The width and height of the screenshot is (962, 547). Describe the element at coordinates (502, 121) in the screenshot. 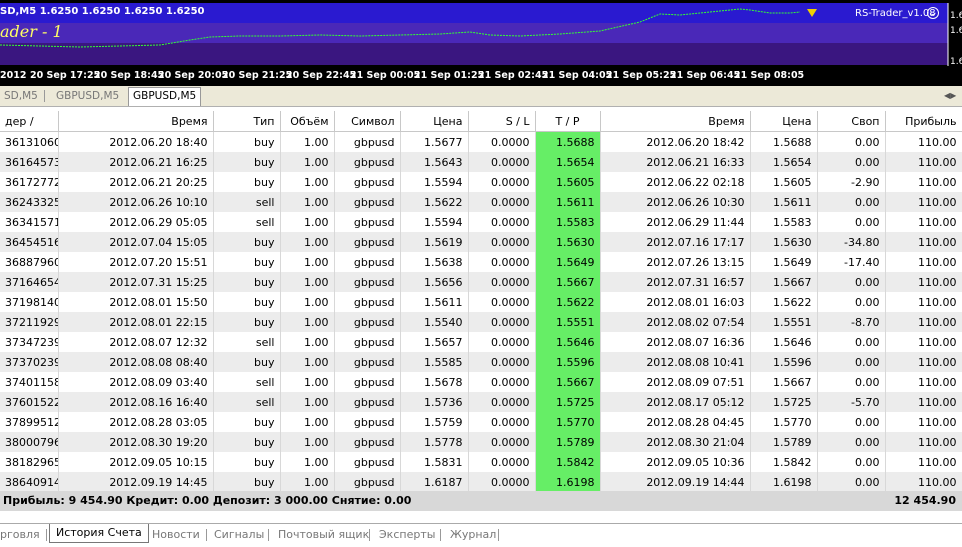

I see `col-sl-header: S / L` at that location.